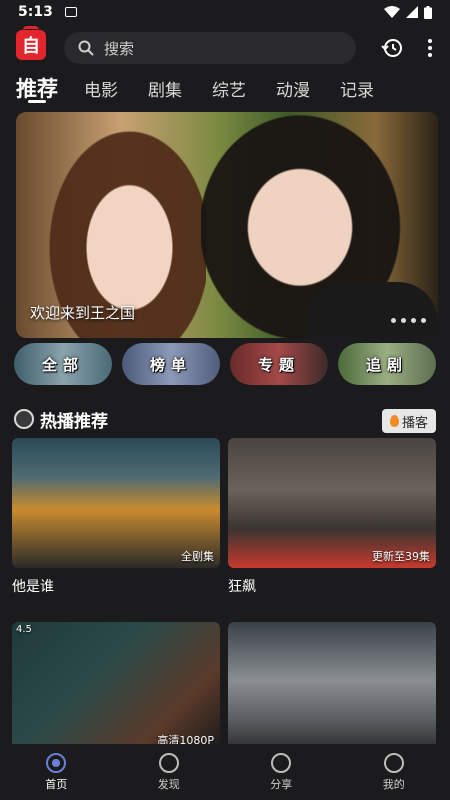 Image resolution: width=450 pixels, height=800 pixels. I want to click on chip-following: 追剧, so click(387, 364).